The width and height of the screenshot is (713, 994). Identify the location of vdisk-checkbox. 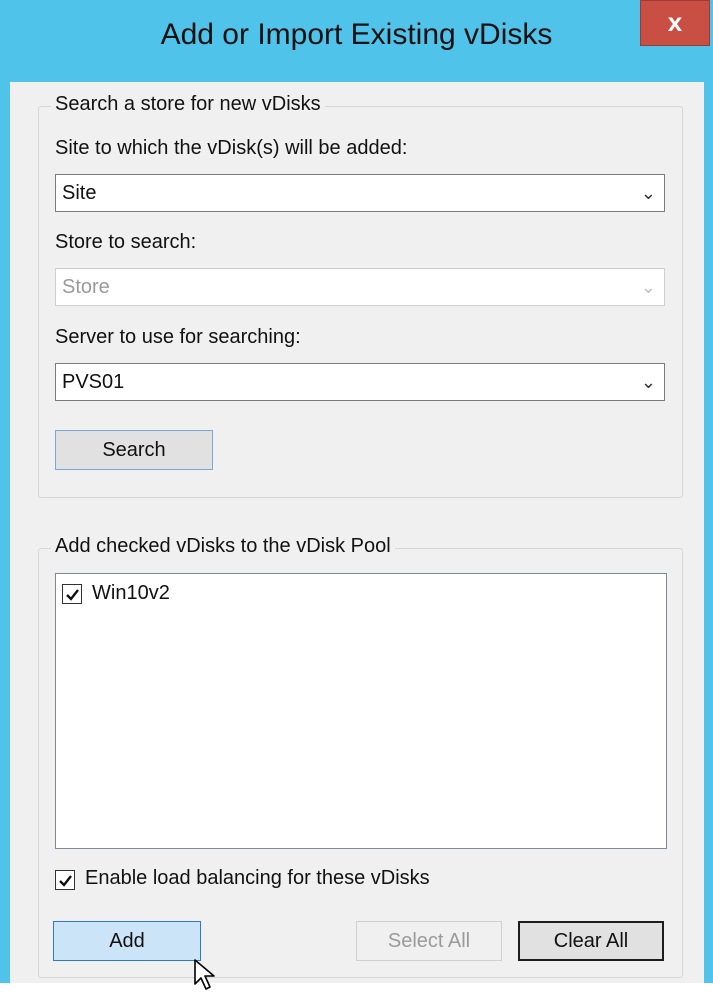
(72, 594).